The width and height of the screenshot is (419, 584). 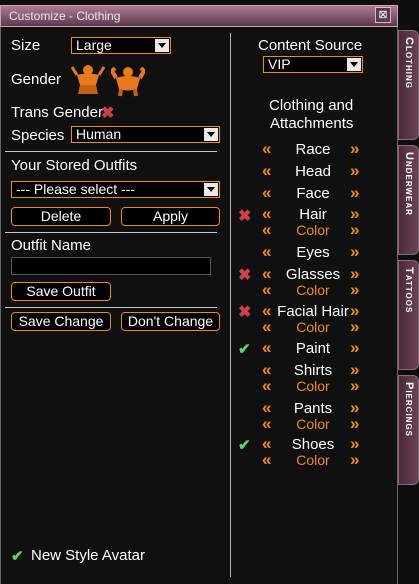 What do you see at coordinates (76, 189) in the screenshot?
I see `outfit-select-value: --- Please select ---` at bounding box center [76, 189].